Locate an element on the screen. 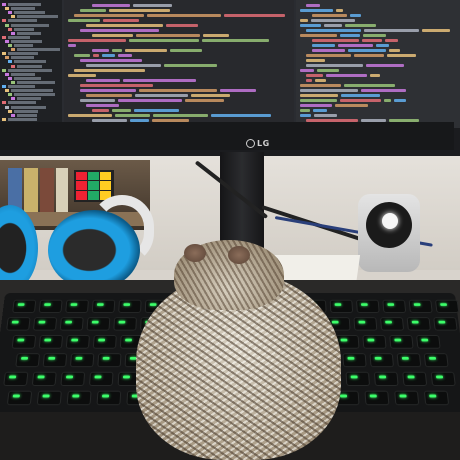 This screenshot has width=460, height=460. speaker-grille is located at coordinates (389, 225).